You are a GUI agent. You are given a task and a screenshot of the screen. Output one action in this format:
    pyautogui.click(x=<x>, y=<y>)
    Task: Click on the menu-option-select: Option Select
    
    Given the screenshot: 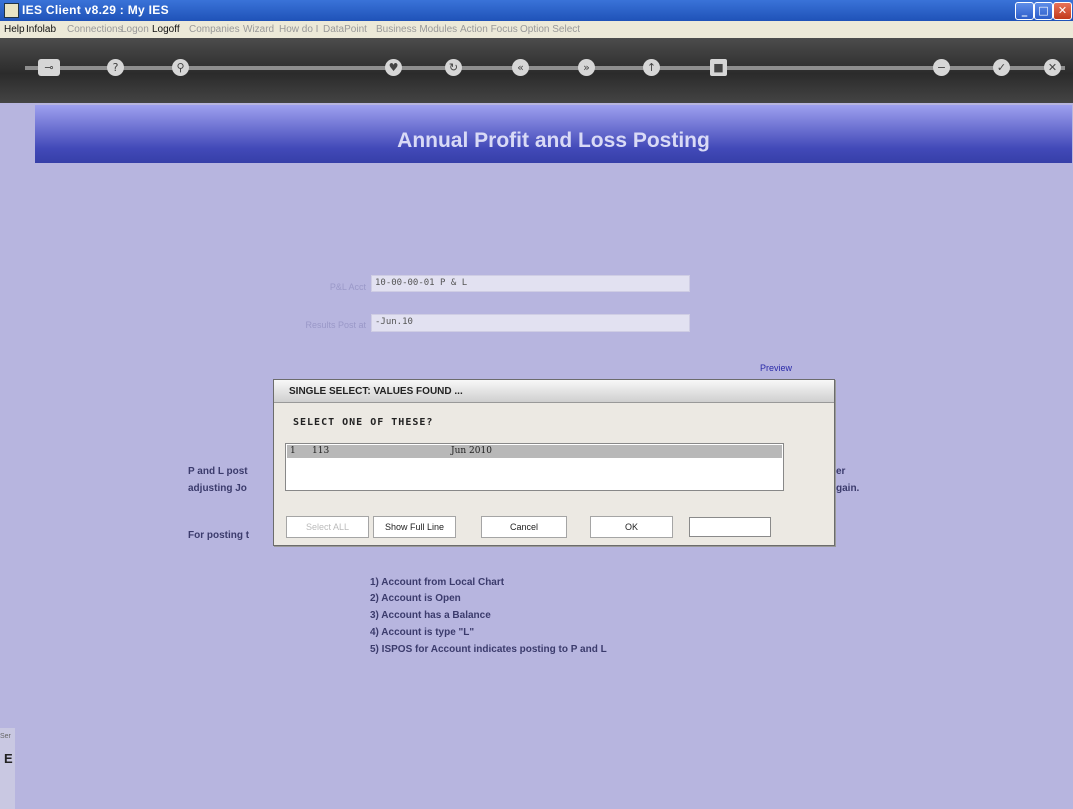 What is the action you would take?
    pyautogui.click(x=550, y=29)
    